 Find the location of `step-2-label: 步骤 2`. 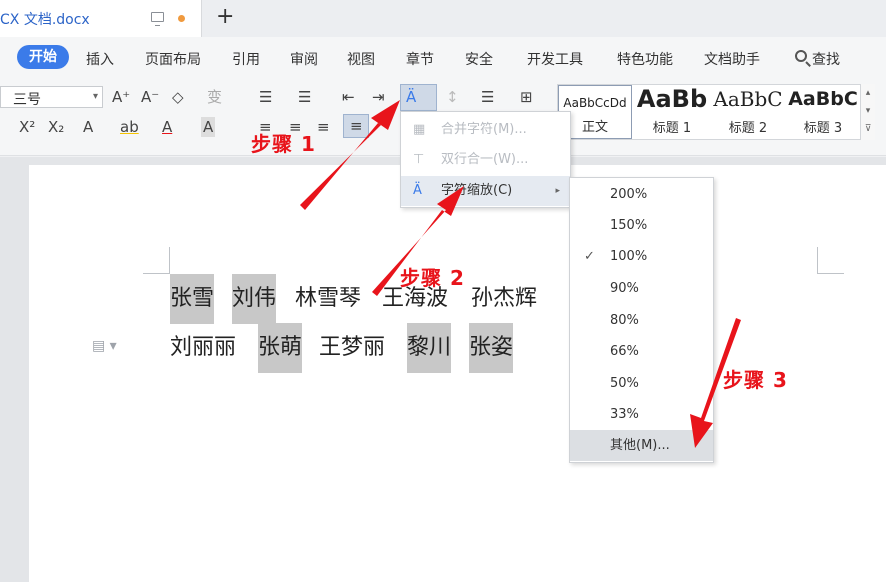

step-2-label: 步骤 2 is located at coordinates (432, 278).